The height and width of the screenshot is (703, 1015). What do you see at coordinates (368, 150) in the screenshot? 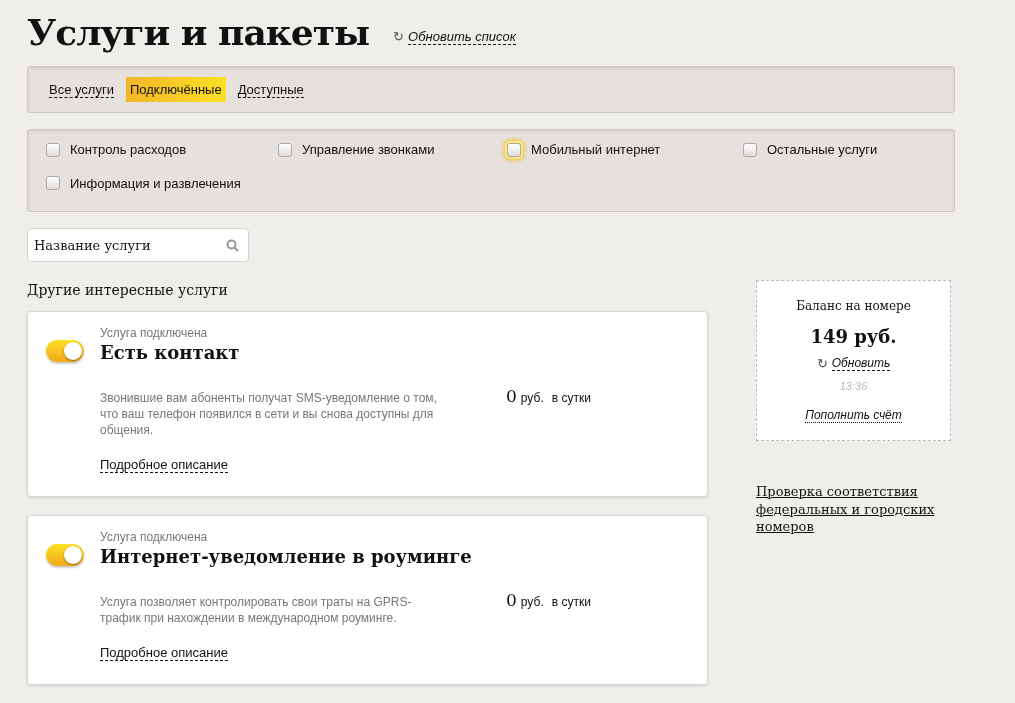
I see `checkbox-label: Управление звонками` at bounding box center [368, 150].